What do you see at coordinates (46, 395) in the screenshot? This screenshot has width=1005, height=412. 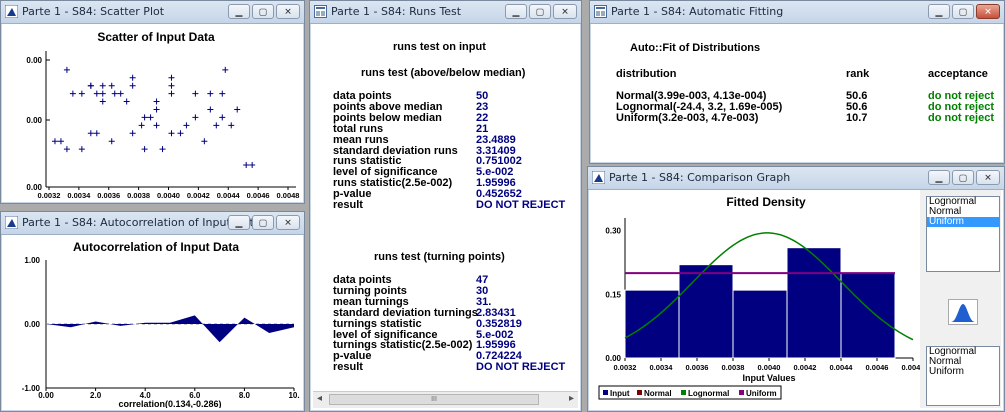 I see `x-tick-label: 0.00` at bounding box center [46, 395].